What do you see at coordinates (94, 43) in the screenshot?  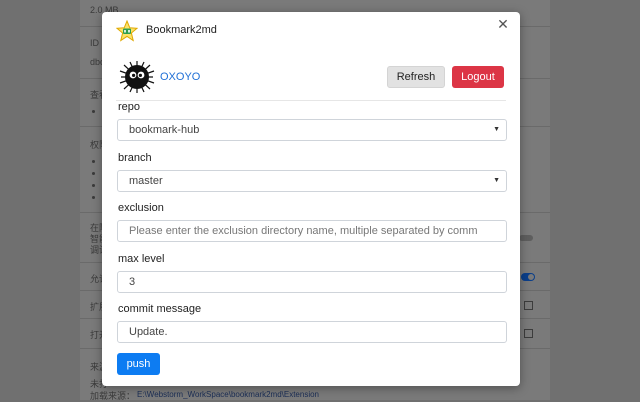 I see `bg-id-label: ID` at bounding box center [94, 43].